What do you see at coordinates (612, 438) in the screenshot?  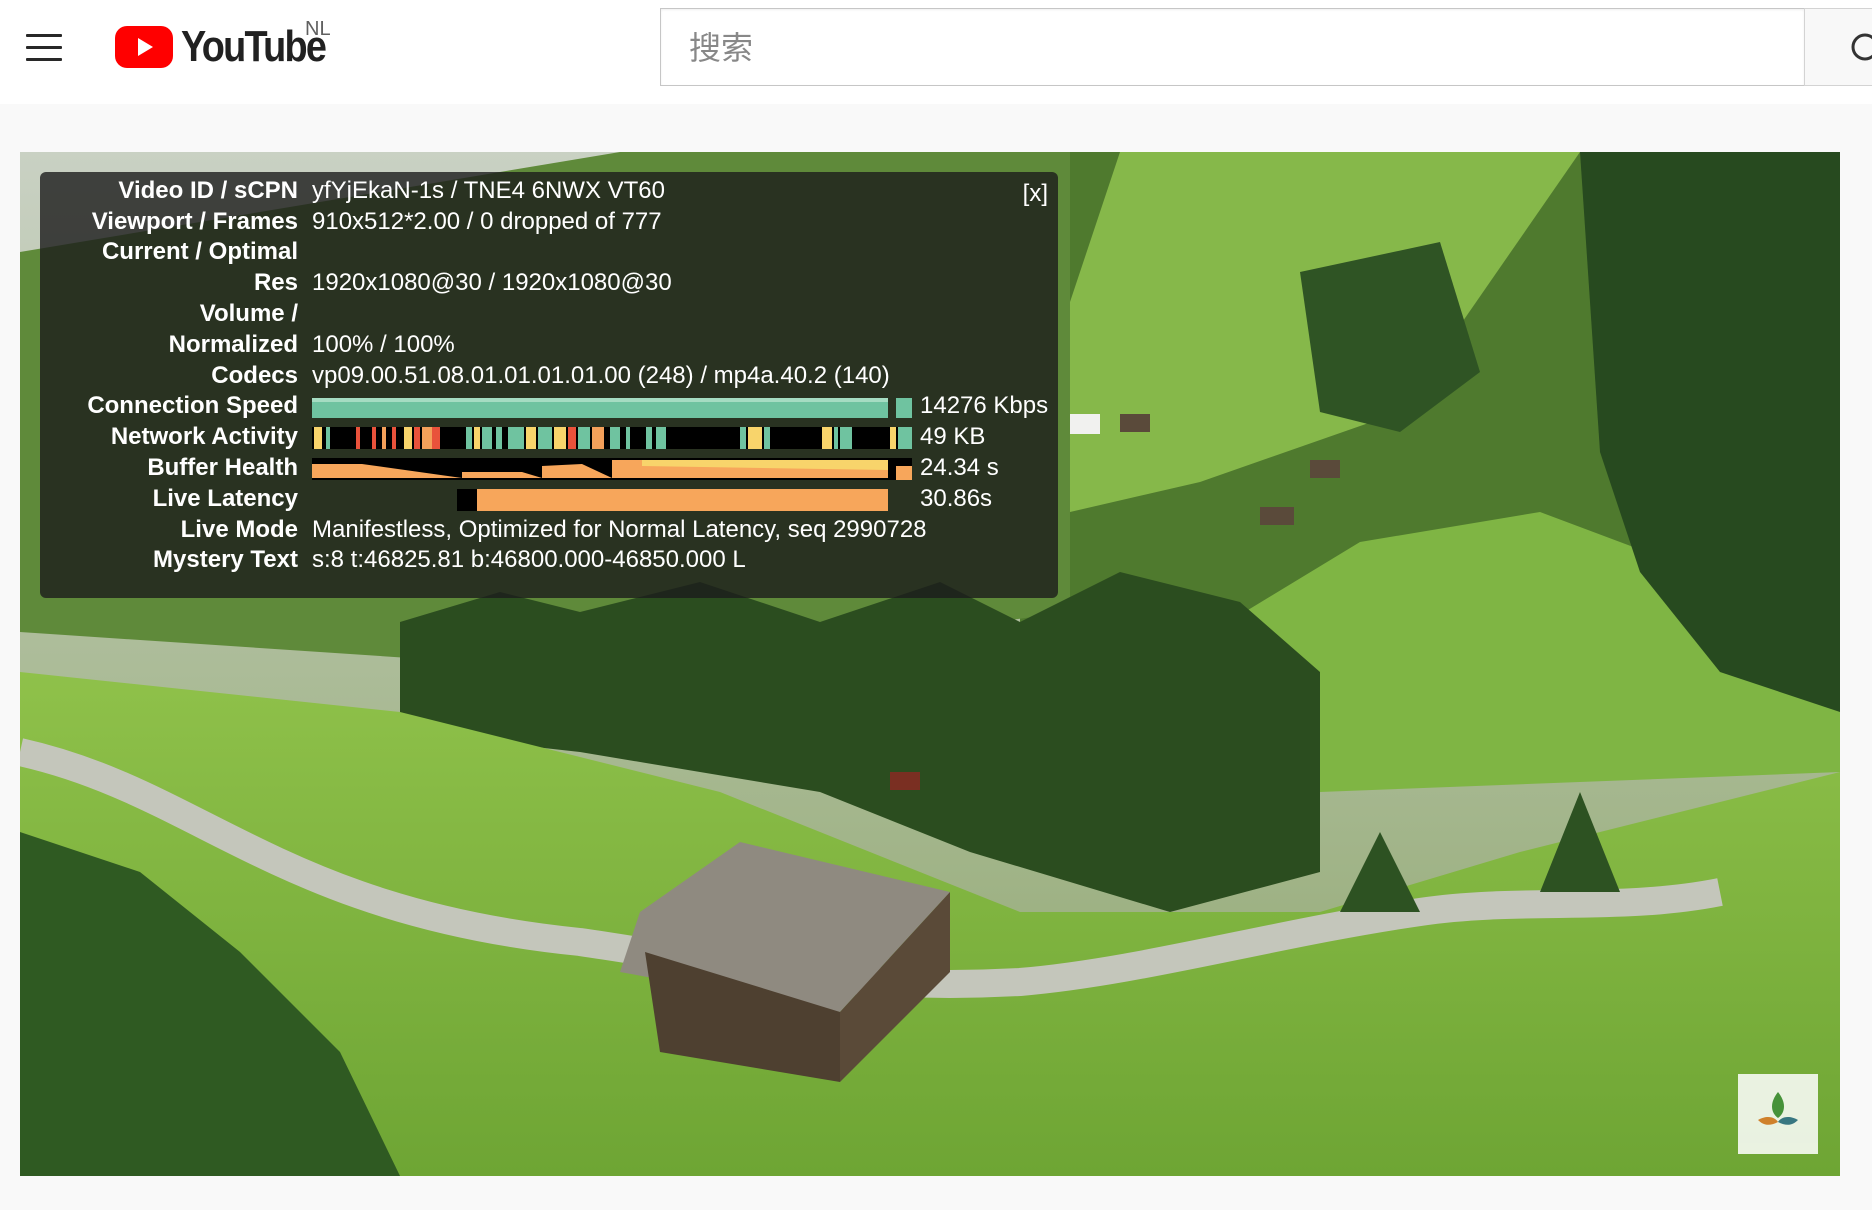 I see `network-activity-graph` at bounding box center [612, 438].